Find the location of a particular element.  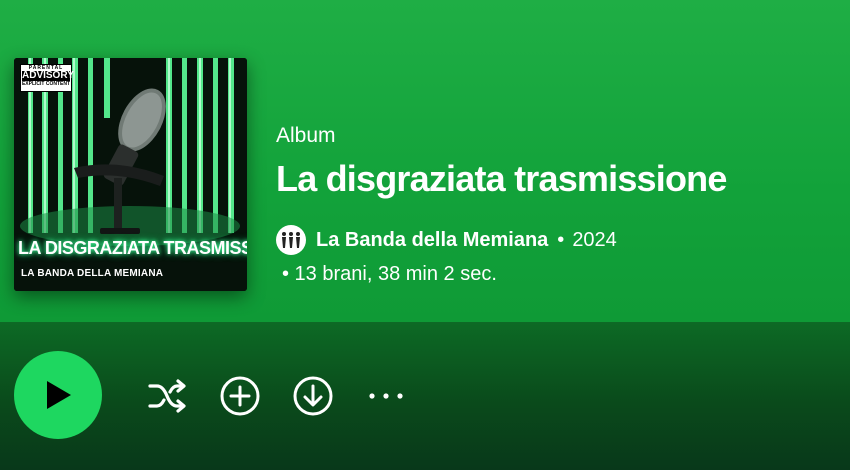

add-icon is located at coordinates (240, 396).